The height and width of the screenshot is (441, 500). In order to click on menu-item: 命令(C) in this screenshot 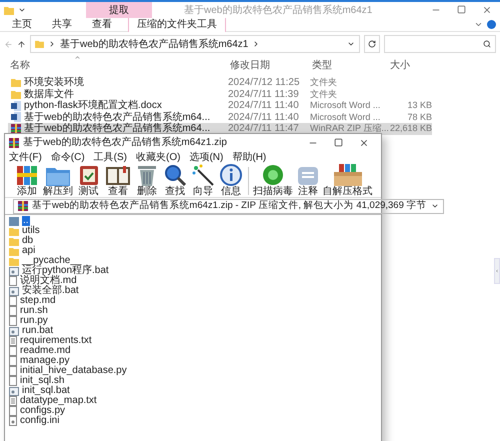, I will do `click(67, 157)`.